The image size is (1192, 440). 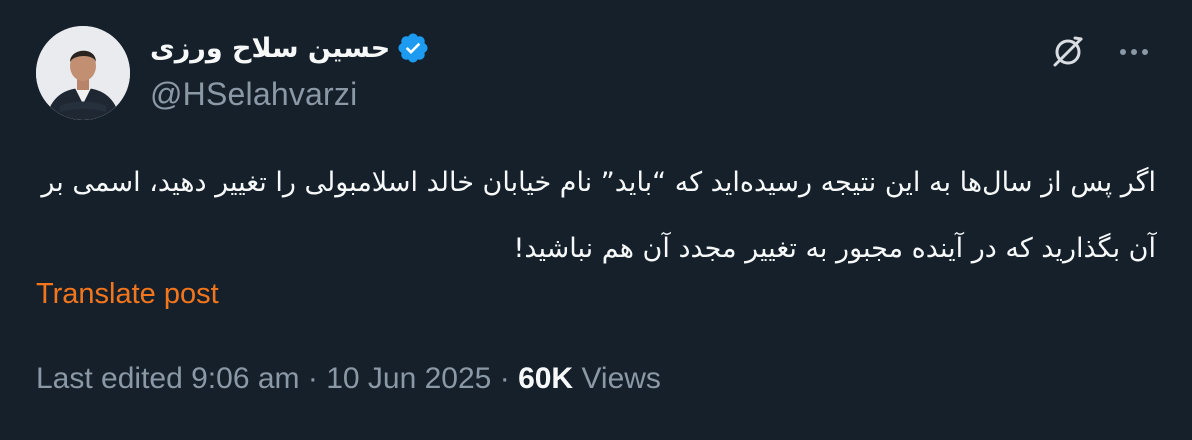 What do you see at coordinates (1134, 52) in the screenshot?
I see `more-options-icon` at bounding box center [1134, 52].